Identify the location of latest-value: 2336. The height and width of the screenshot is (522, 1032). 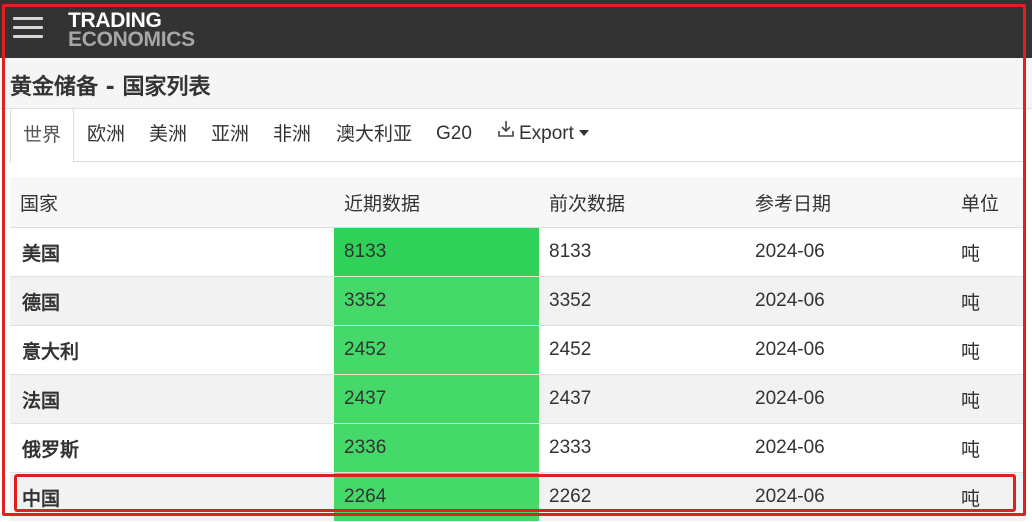
(436, 448).